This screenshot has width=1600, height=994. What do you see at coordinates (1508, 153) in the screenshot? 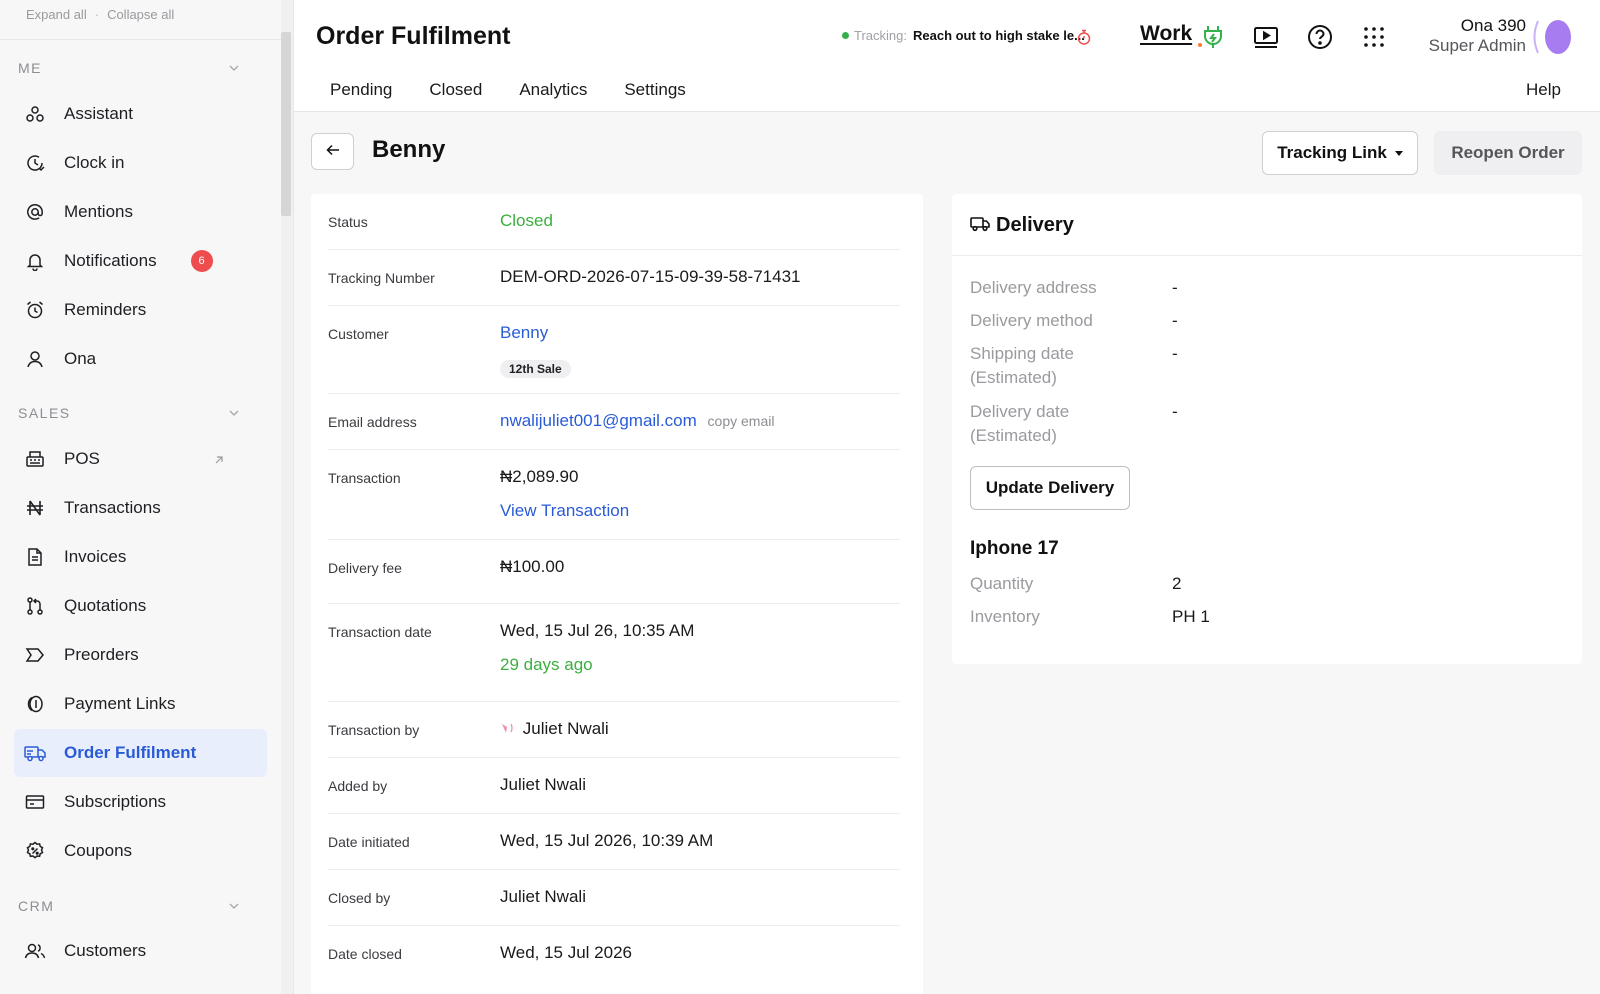
I see `reopen-order-button: Reopen Order` at bounding box center [1508, 153].